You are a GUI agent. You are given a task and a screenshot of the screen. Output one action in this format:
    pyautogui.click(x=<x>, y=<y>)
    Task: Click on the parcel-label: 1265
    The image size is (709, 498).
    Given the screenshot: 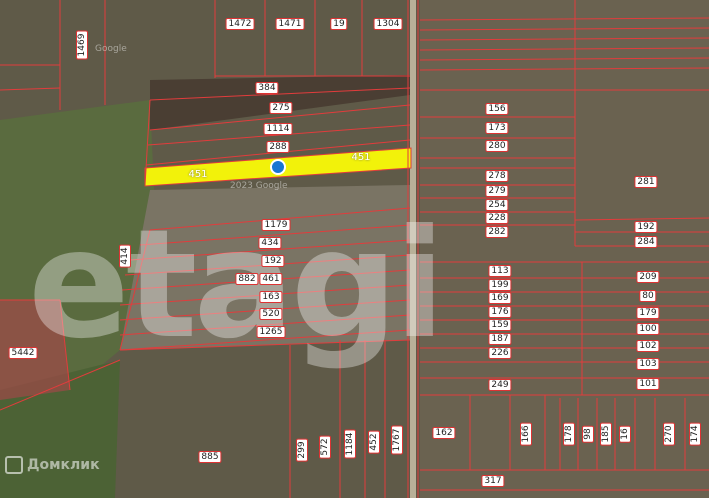 What is the action you would take?
    pyautogui.click(x=271, y=332)
    